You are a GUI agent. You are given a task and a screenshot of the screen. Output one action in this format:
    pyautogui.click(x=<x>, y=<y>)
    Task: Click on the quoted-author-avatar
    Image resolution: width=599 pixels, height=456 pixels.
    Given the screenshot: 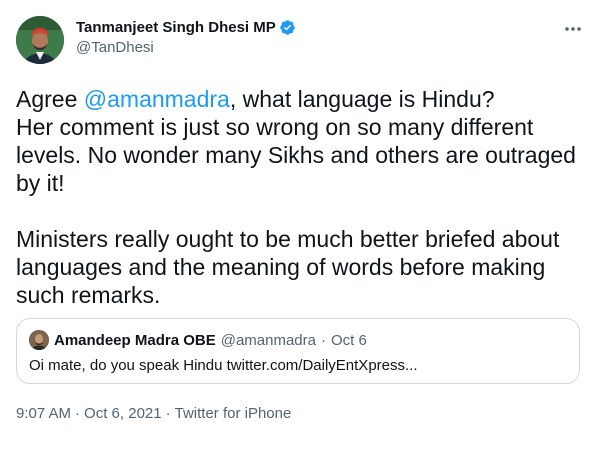 What is the action you would take?
    pyautogui.click(x=39, y=340)
    